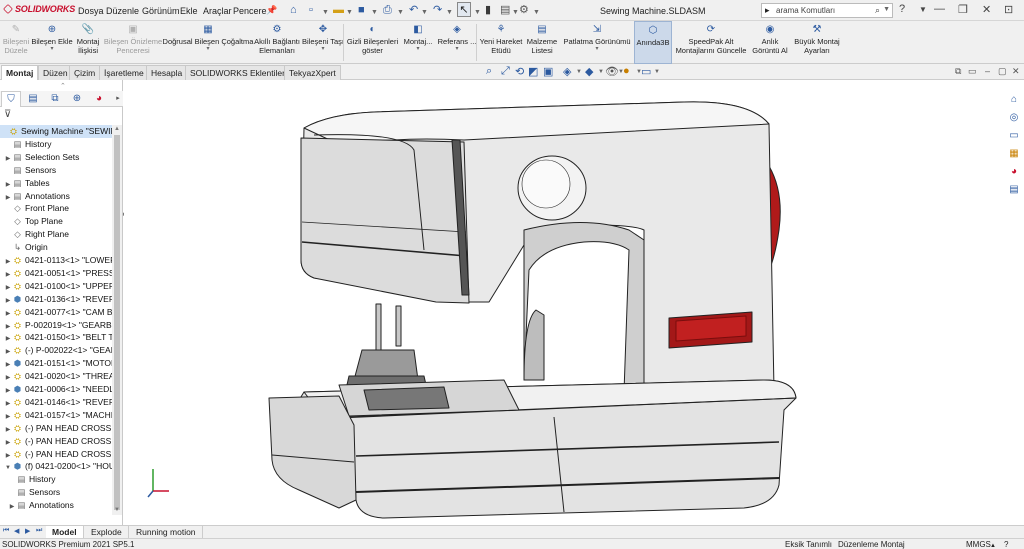  Describe the element at coordinates (63, 86) in the screenshot. I see `panel-grip-icon: ⌃` at that location.